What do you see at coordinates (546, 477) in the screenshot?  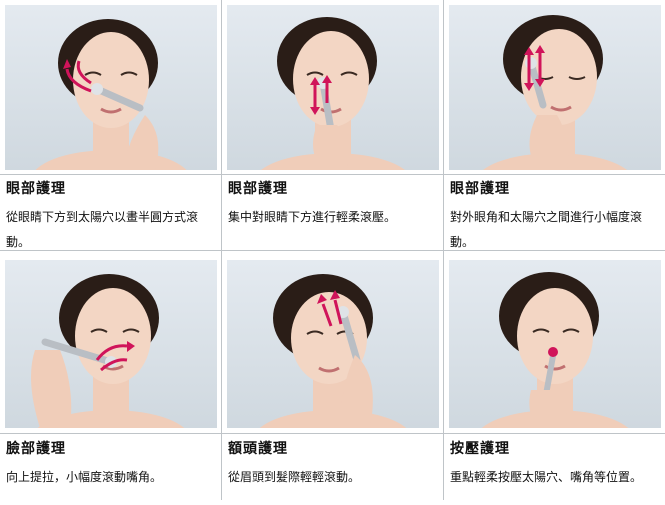 I see `card-description: 重點輕柔按壓太陽穴、嘴角等位置。` at bounding box center [546, 477].